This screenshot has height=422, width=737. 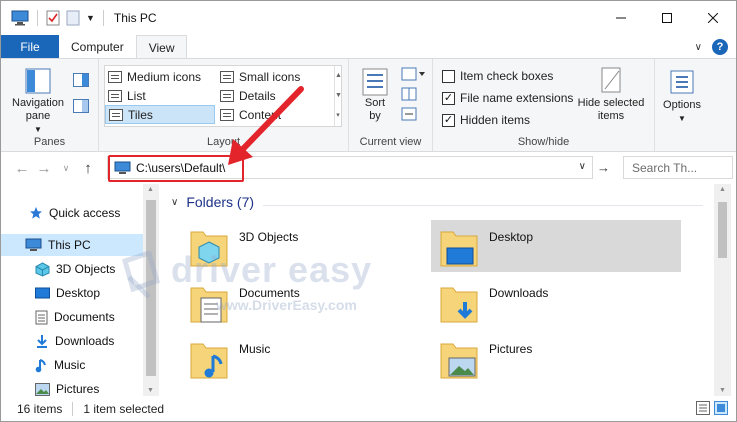 I want to click on tab-computer: Computer, so click(x=97, y=47).